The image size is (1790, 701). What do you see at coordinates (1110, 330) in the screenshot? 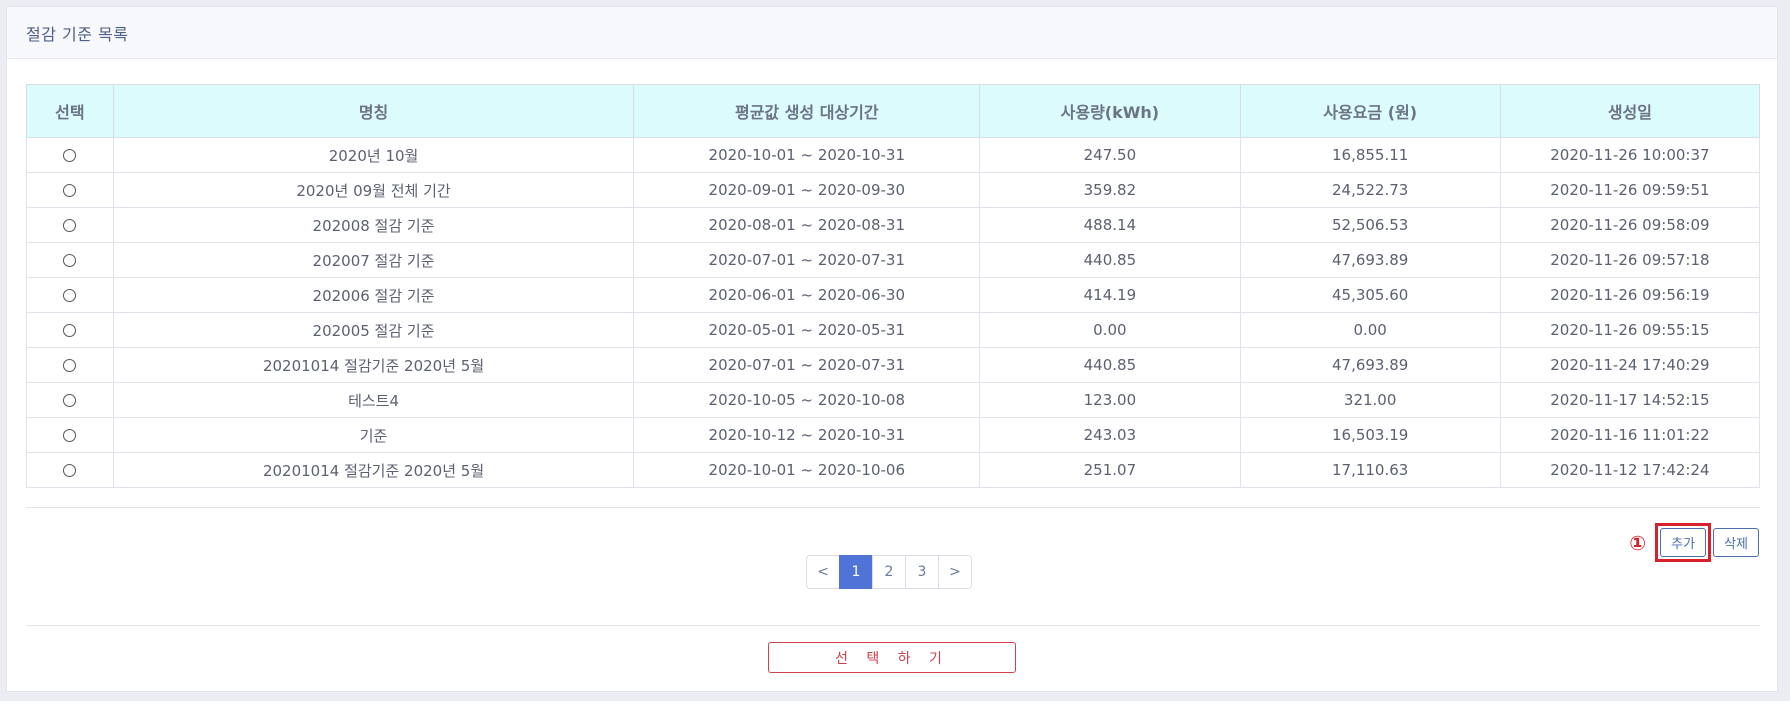
I see `cell-usage: 0.00` at bounding box center [1110, 330].